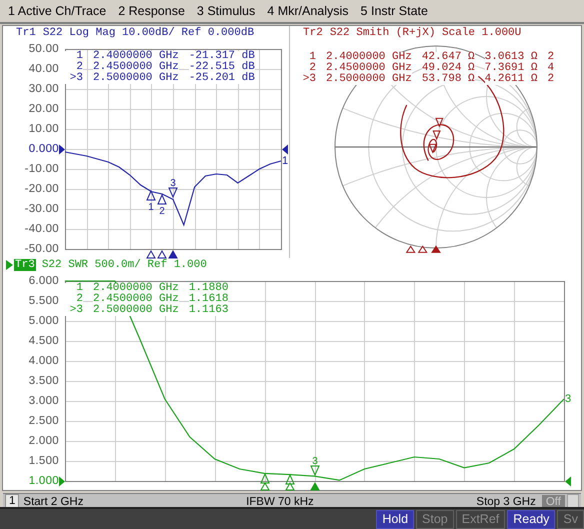 The height and width of the screenshot is (529, 584). What do you see at coordinates (208, 299) in the screenshot?
I see `marker-value: 1.1618` at bounding box center [208, 299].